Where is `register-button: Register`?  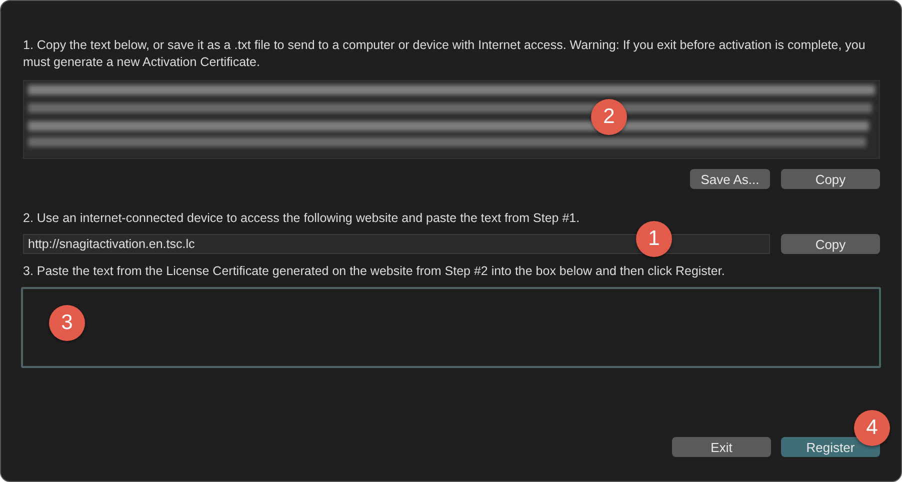
register-button: Register is located at coordinates (830, 447).